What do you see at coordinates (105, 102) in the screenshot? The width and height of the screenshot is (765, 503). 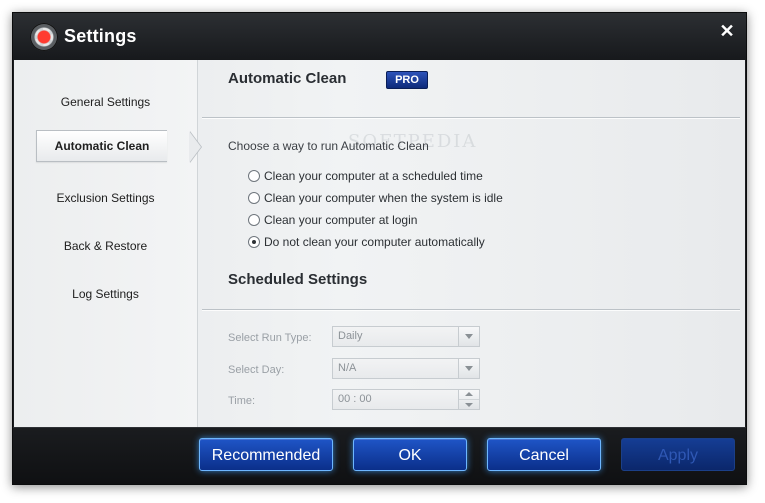 I see `sidebar-item-general-settings: General Settings` at bounding box center [105, 102].